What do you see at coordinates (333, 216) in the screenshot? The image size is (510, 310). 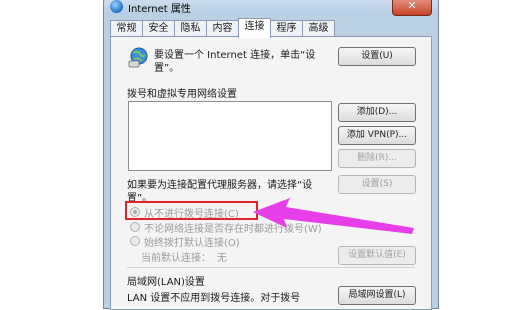 I see `annotation-arrow-icon` at bounding box center [333, 216].